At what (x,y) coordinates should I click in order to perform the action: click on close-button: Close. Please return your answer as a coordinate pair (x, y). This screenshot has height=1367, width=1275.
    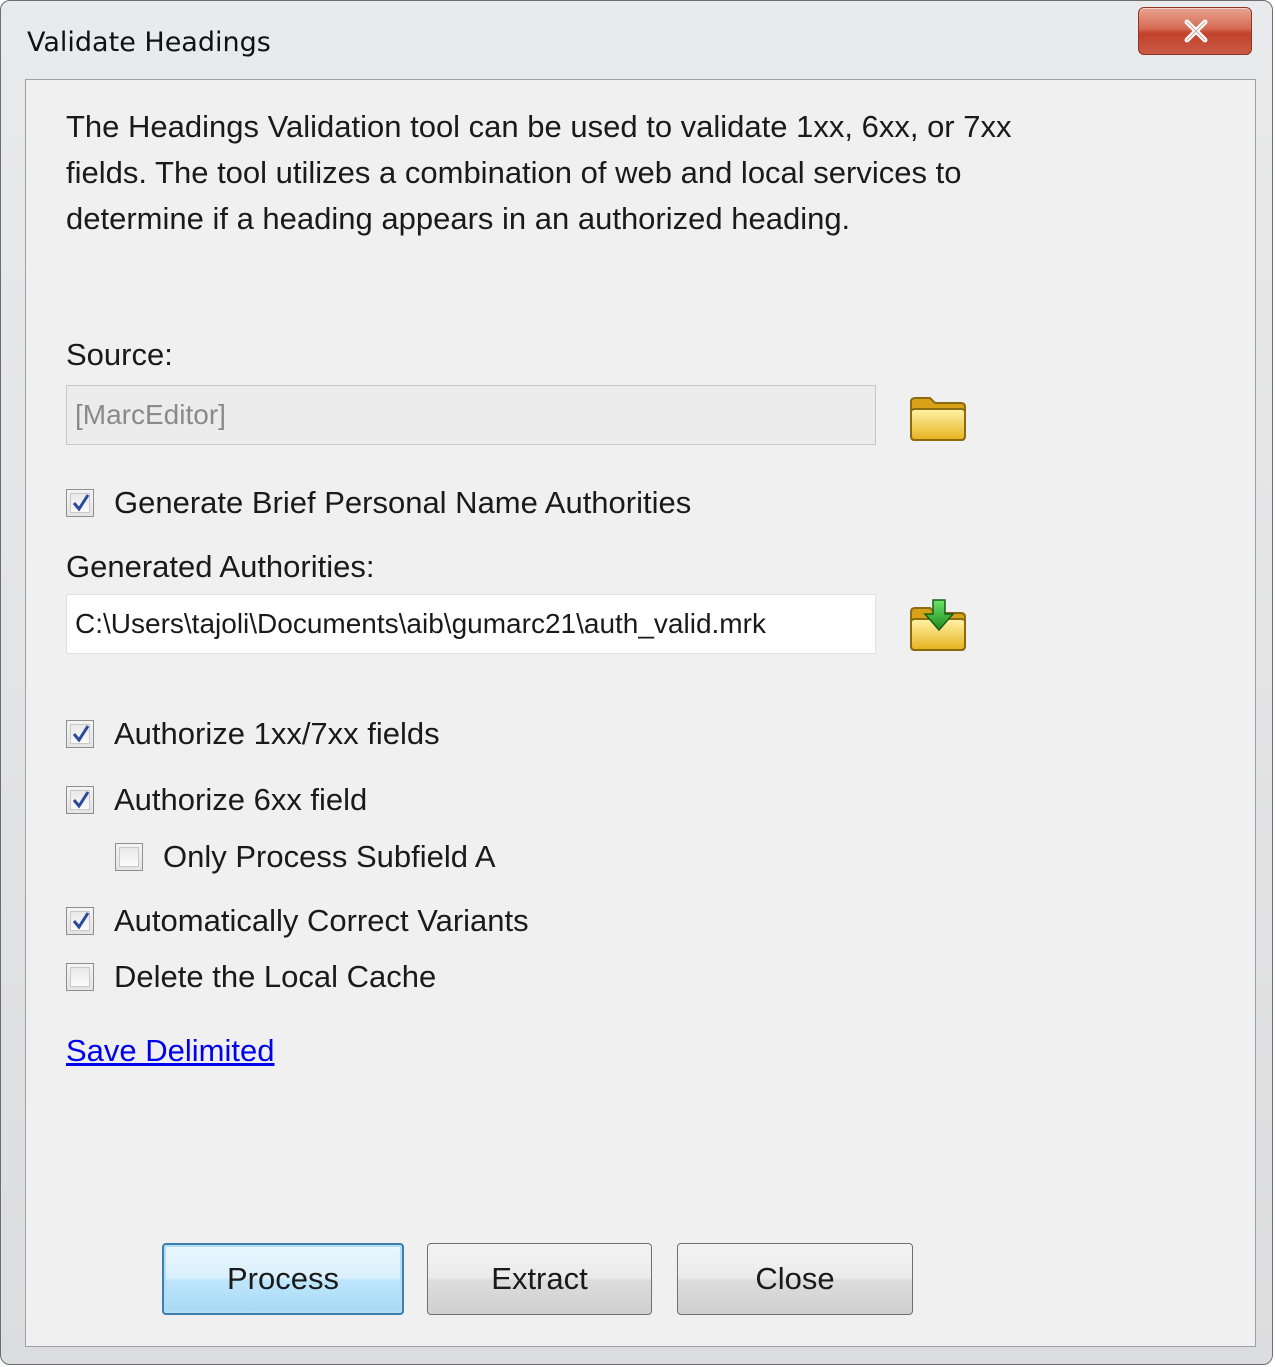
    Looking at the image, I should click on (795, 1279).